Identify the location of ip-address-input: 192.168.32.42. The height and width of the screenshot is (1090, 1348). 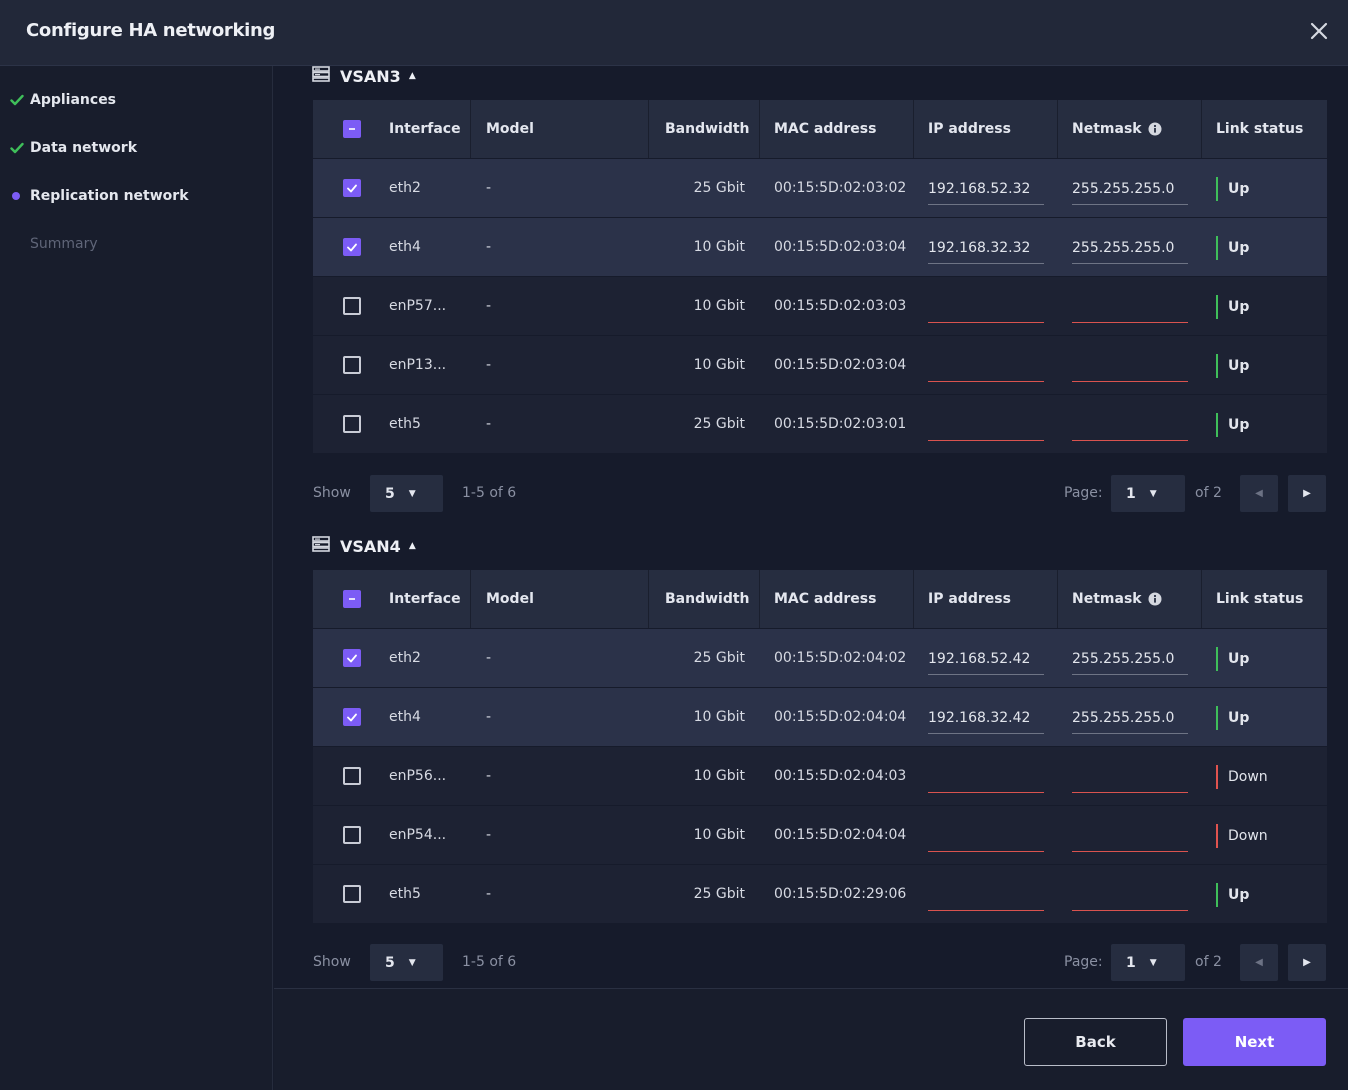
(986, 718).